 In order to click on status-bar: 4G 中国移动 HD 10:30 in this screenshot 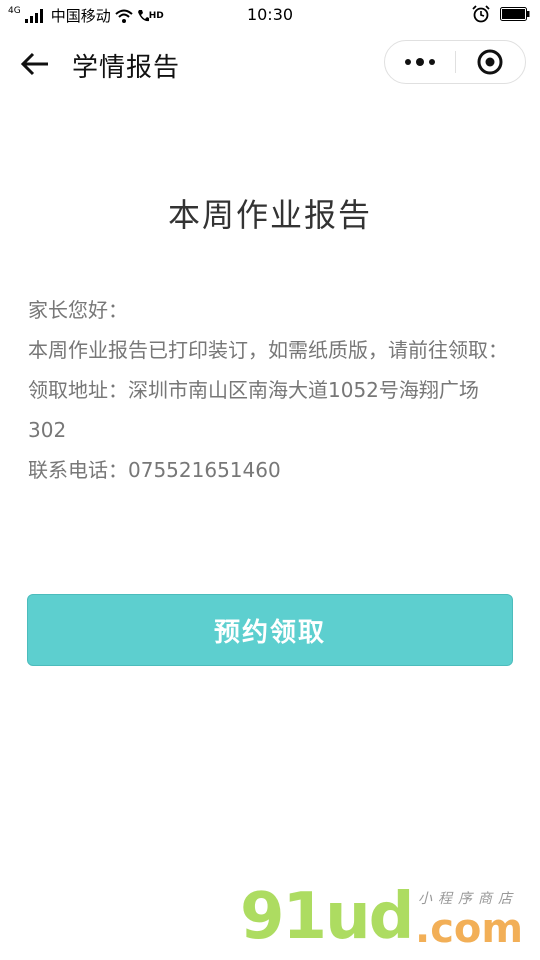, I will do `click(270, 15)`.